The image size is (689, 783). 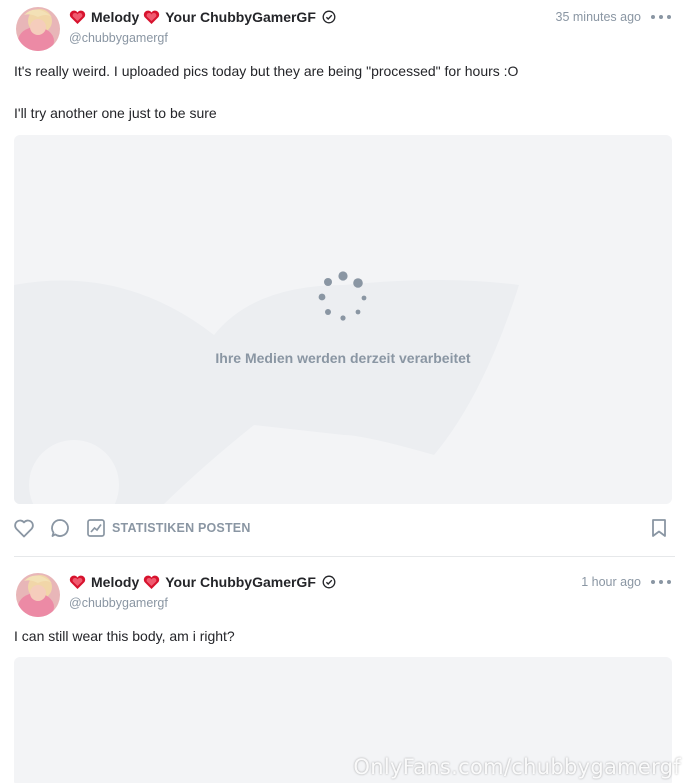 I want to click on post-divider, so click(x=344, y=556).